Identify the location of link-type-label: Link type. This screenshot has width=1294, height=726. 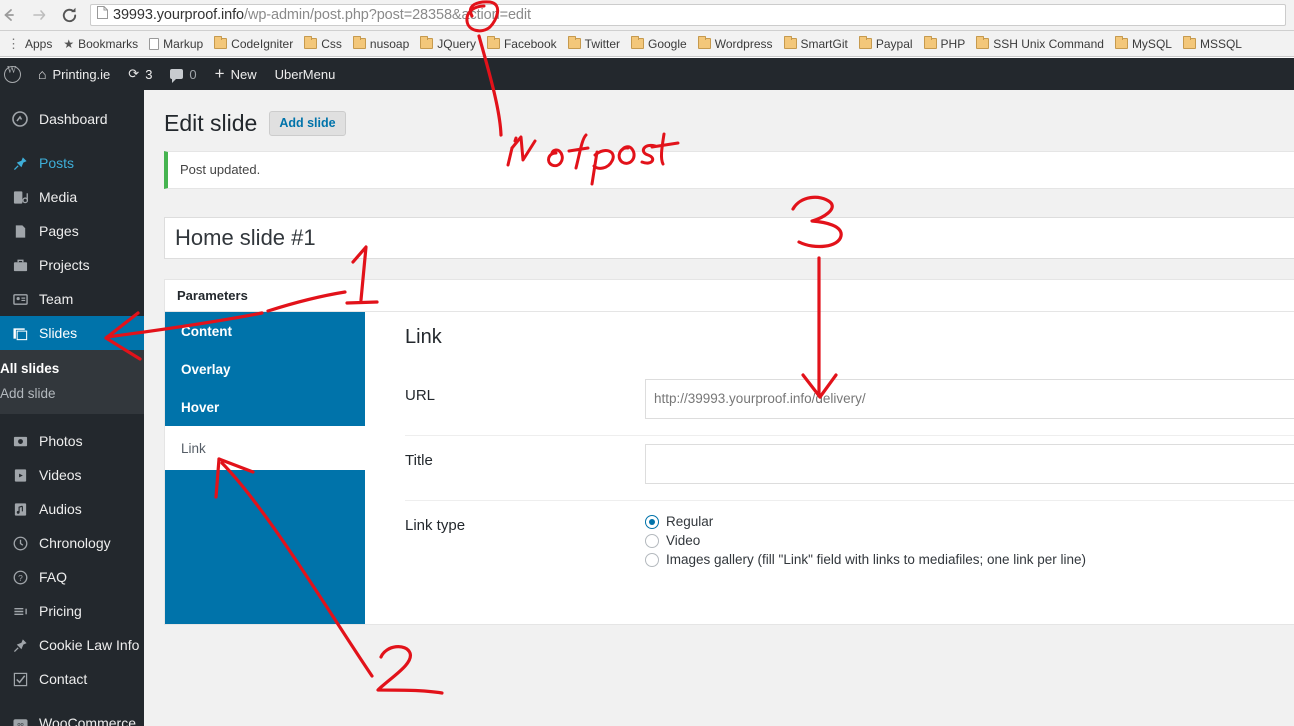
(435, 525).